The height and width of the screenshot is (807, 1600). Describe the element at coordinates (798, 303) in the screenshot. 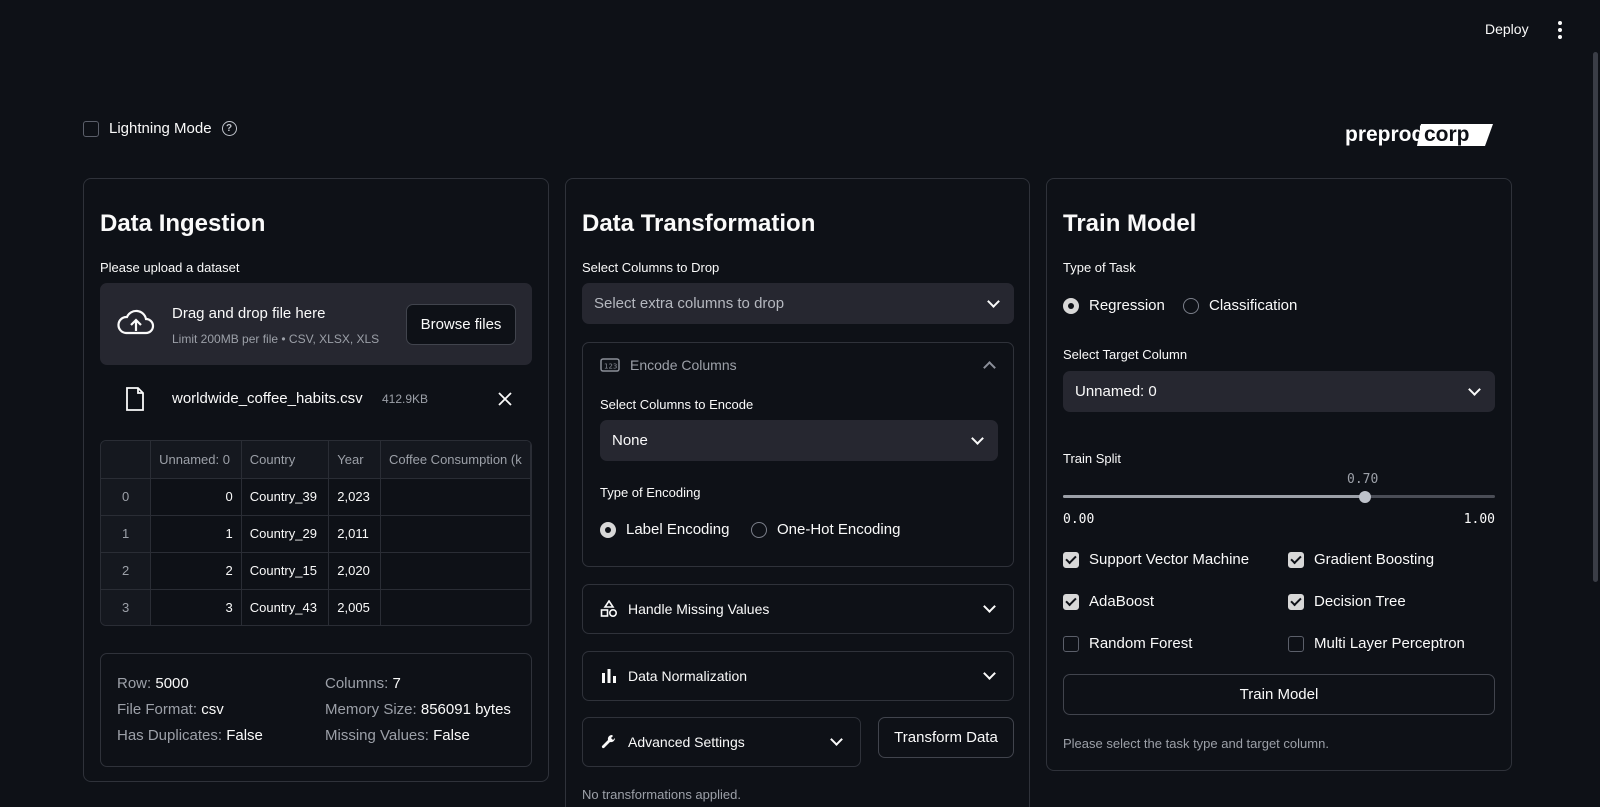

I see `drop-columns-select: Select extra columns to drop` at that location.